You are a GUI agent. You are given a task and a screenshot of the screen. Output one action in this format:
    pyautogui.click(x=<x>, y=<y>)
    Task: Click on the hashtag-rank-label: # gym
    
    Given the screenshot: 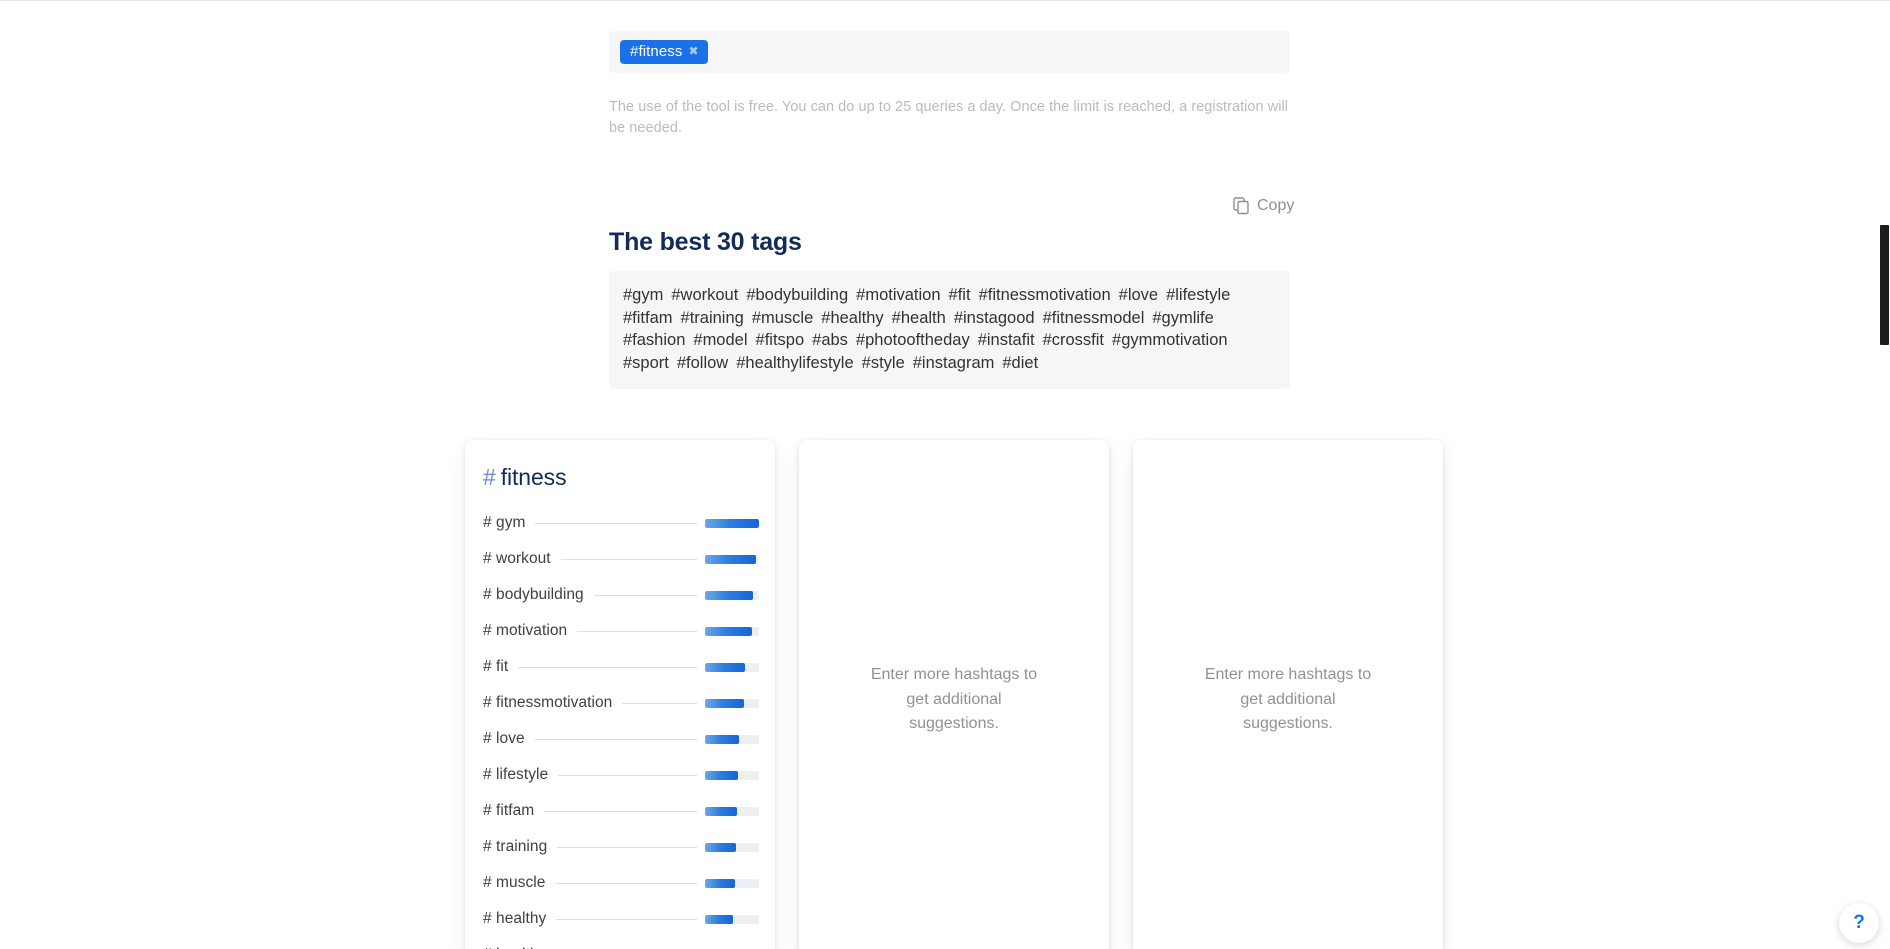 What is the action you would take?
    pyautogui.click(x=504, y=522)
    